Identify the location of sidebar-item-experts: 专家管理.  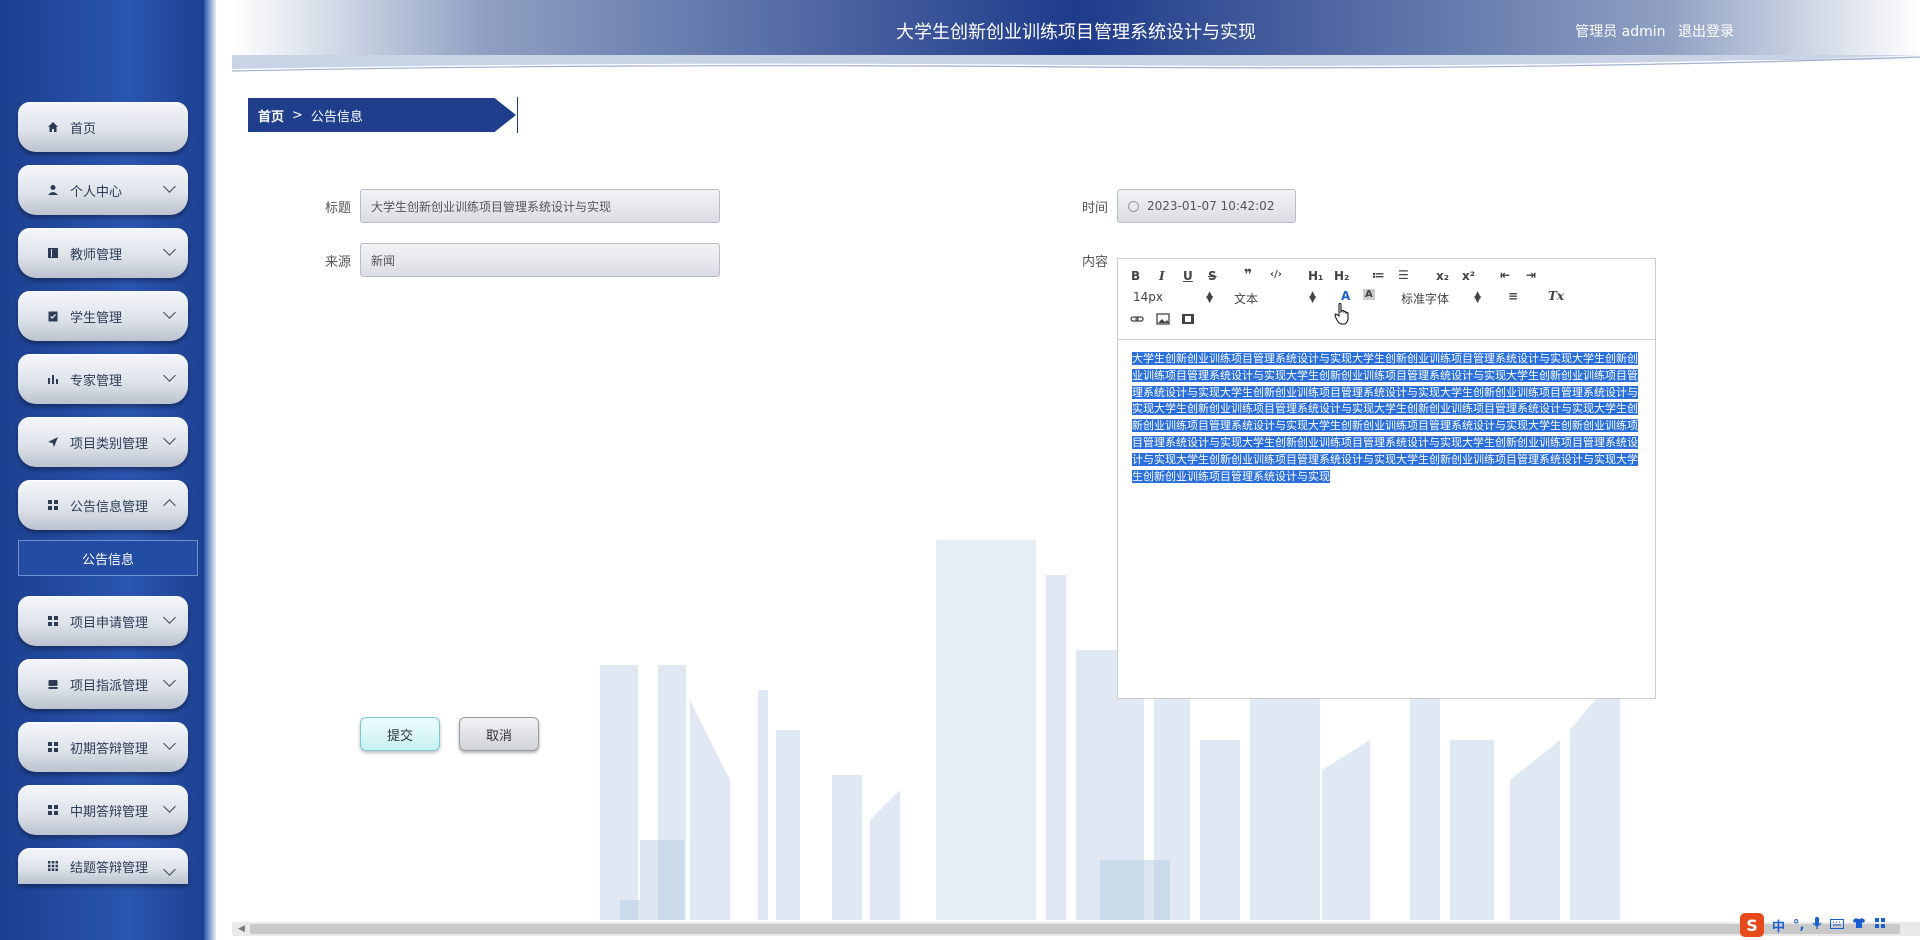
(103, 379).